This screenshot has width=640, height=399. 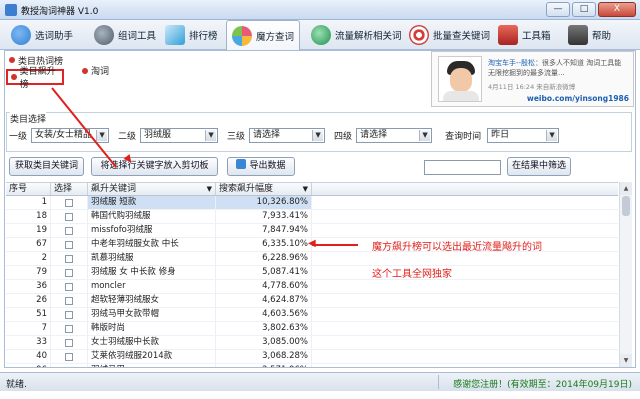 I want to click on maximize-button: □, so click(x=584, y=9).